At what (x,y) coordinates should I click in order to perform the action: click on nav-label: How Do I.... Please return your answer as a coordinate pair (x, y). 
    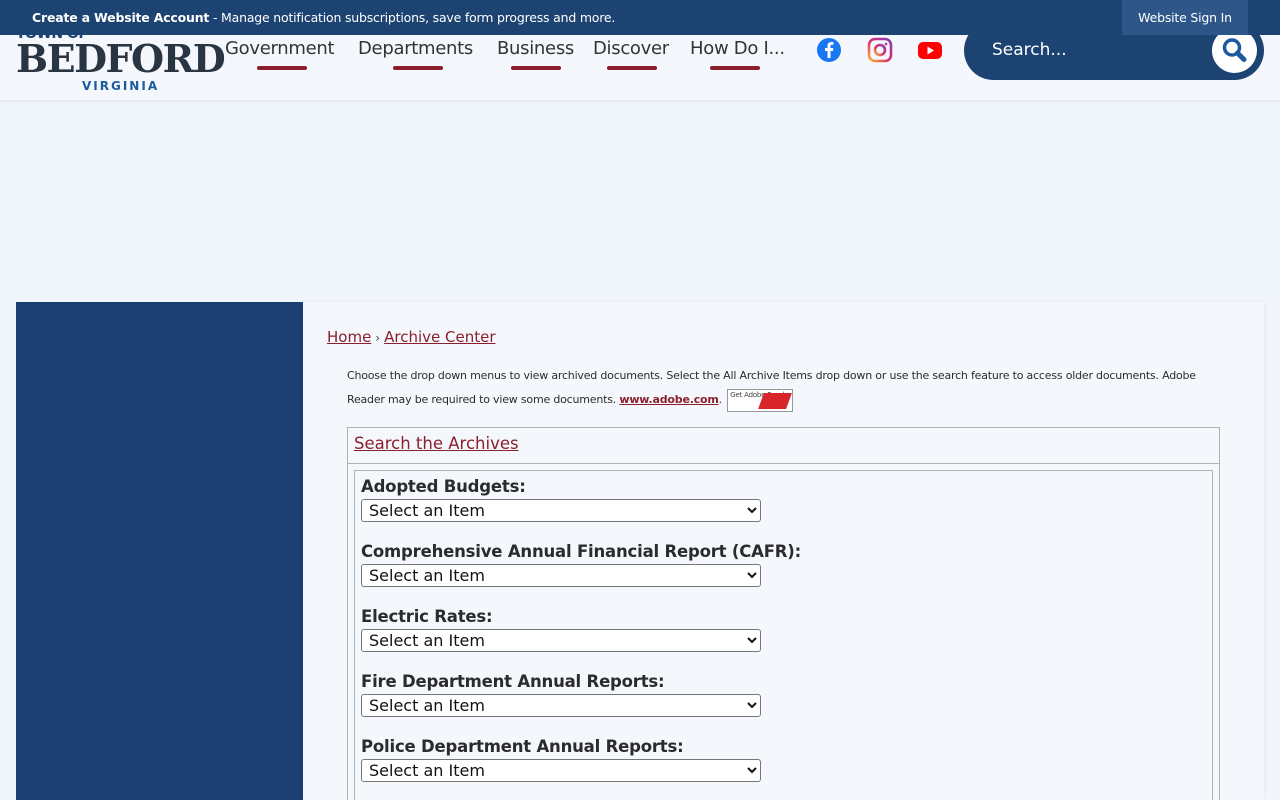
    Looking at the image, I should click on (737, 48).